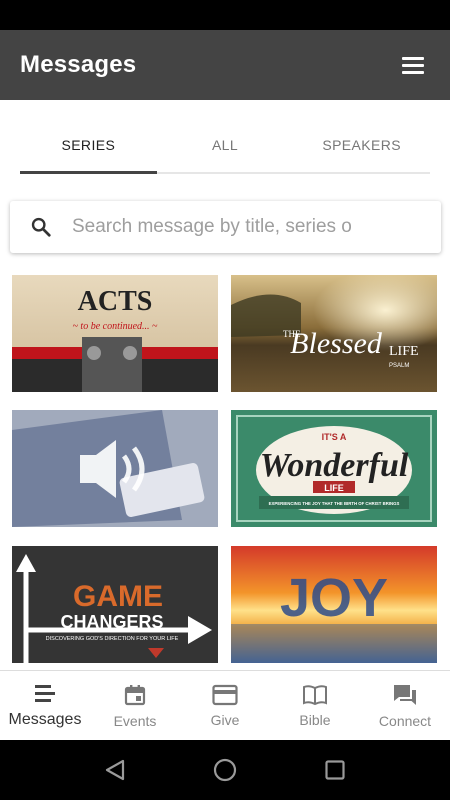 The width and height of the screenshot is (450, 800). I want to click on tab-bar: SERIES ALL SPEAKERS, so click(225, 152).